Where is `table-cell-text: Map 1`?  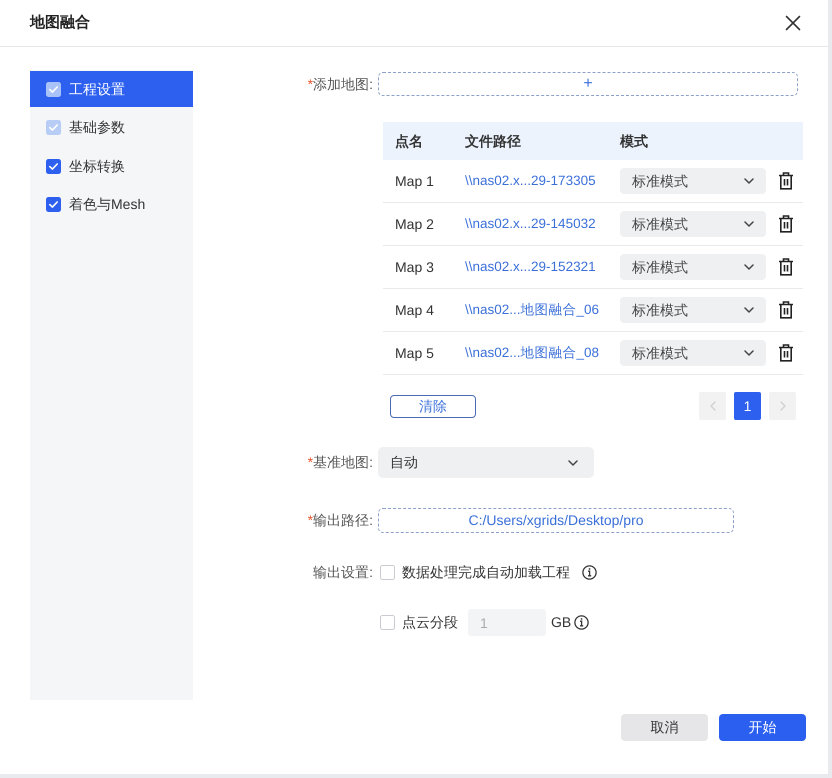
table-cell-text: Map 1 is located at coordinates (414, 181).